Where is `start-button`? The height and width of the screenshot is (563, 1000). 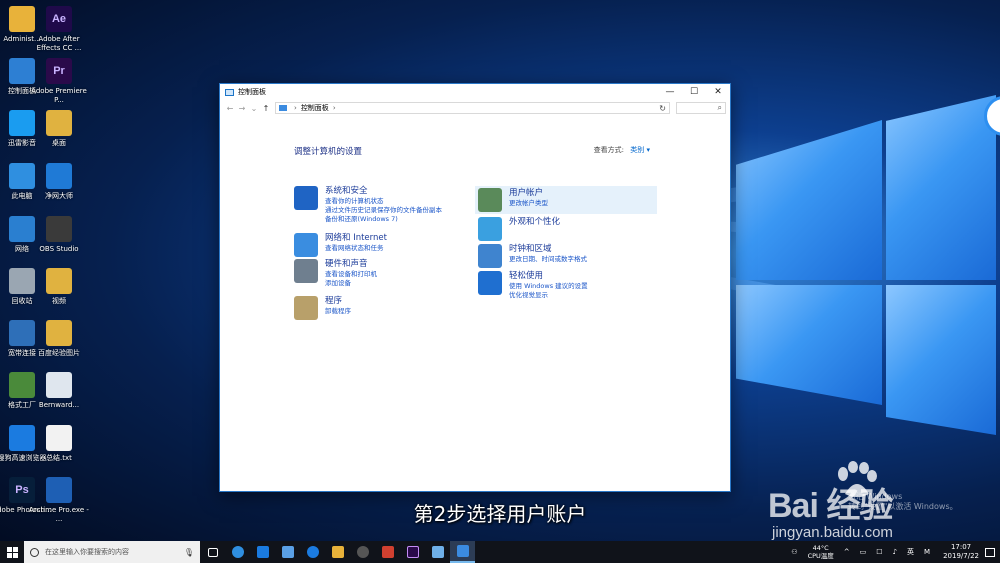 start-button is located at coordinates (12, 552).